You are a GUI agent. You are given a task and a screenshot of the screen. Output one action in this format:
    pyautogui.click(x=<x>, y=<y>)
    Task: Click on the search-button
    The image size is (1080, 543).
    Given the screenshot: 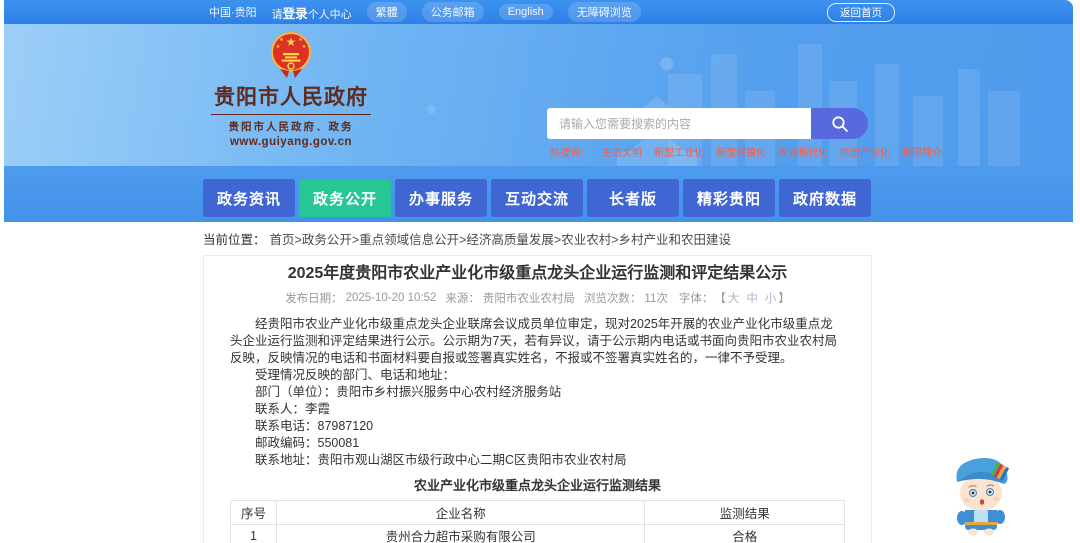 What is the action you would take?
    pyautogui.click(x=839, y=123)
    